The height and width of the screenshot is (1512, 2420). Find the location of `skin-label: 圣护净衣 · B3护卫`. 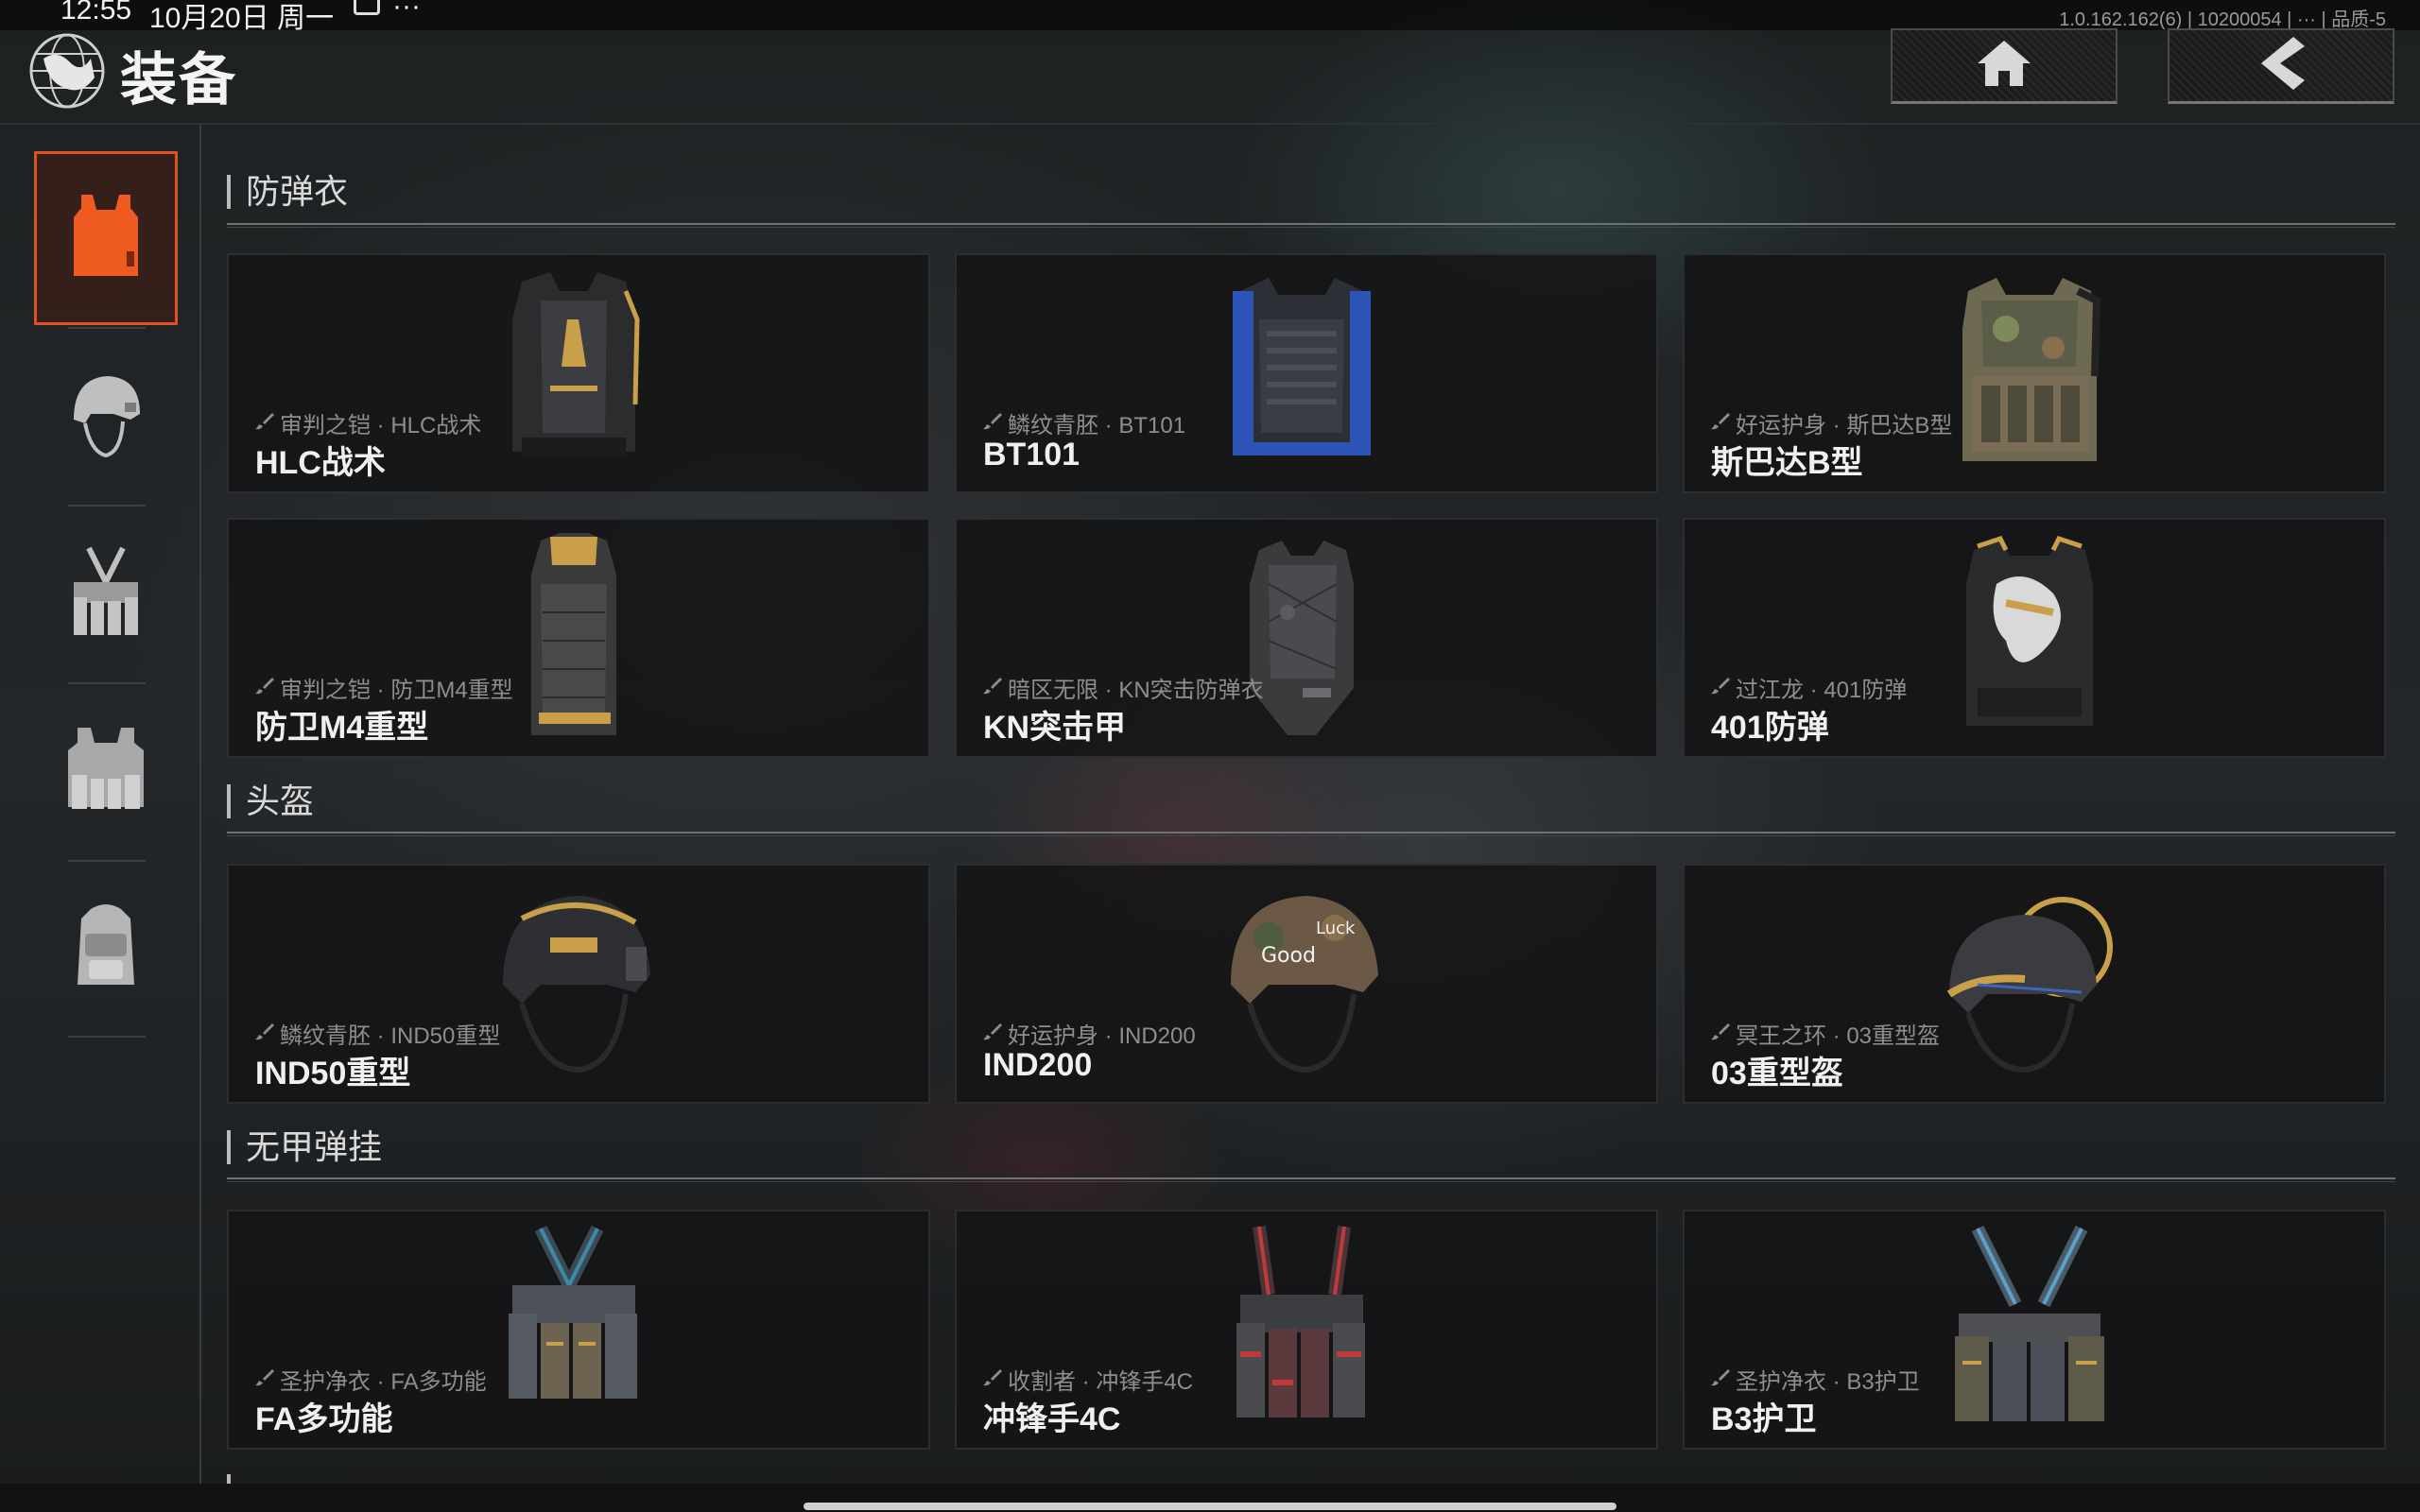

skin-label: 圣护净衣 · B3护卫 is located at coordinates (1815, 1379).